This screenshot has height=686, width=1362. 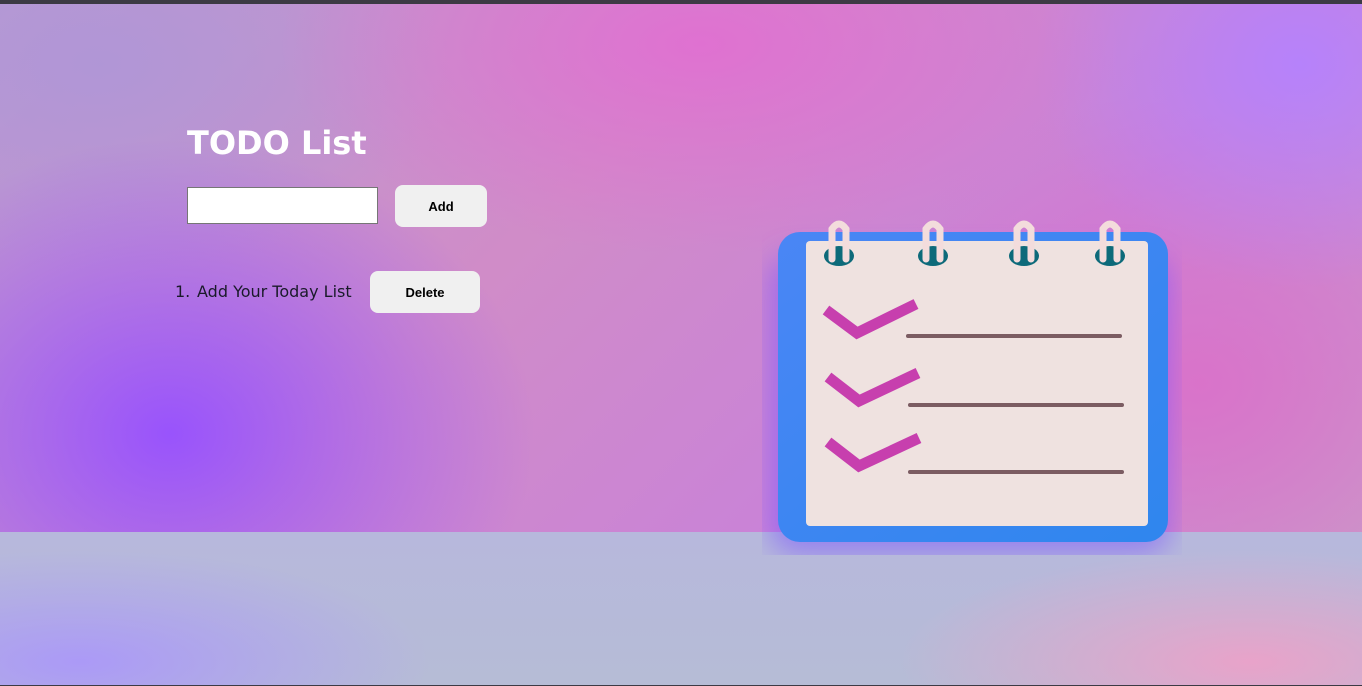 I want to click on task-list: 1. Add Your Today List Delete, so click(x=340, y=292).